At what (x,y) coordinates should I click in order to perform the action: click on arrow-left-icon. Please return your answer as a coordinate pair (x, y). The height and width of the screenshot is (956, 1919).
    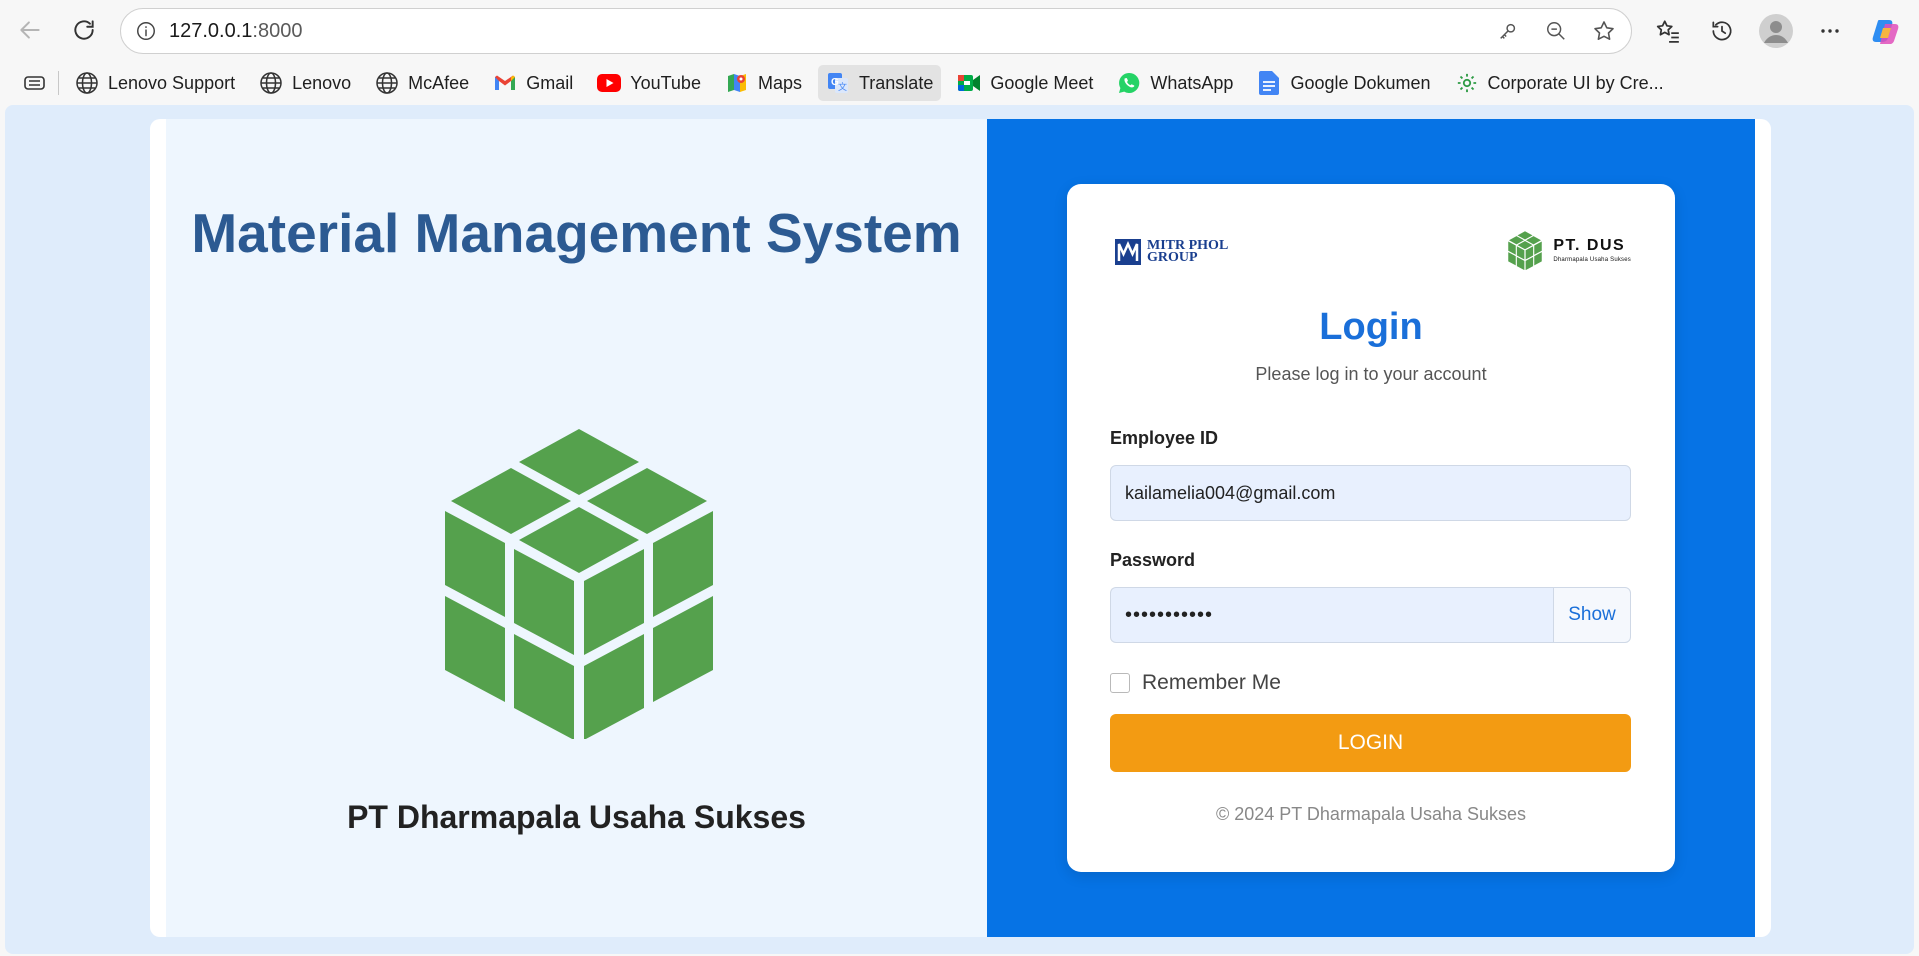
    Looking at the image, I should click on (30, 30).